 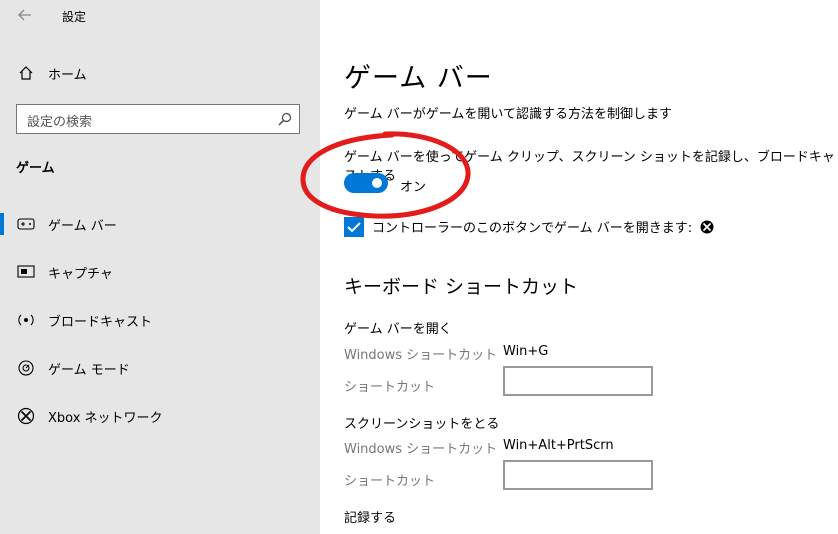 What do you see at coordinates (26, 416) in the screenshot?
I see `xbox-icon` at bounding box center [26, 416].